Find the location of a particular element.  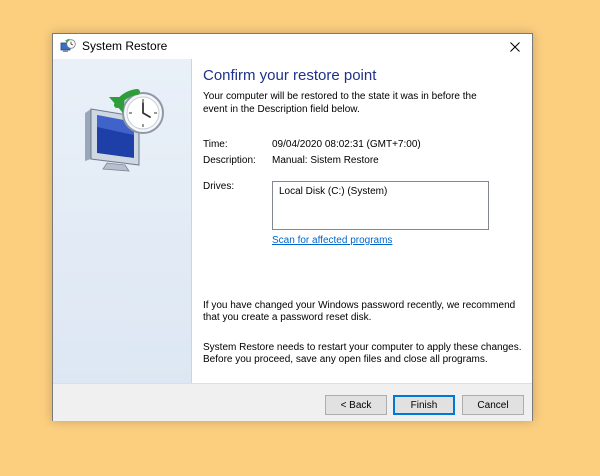

close-icon is located at coordinates (515, 46).